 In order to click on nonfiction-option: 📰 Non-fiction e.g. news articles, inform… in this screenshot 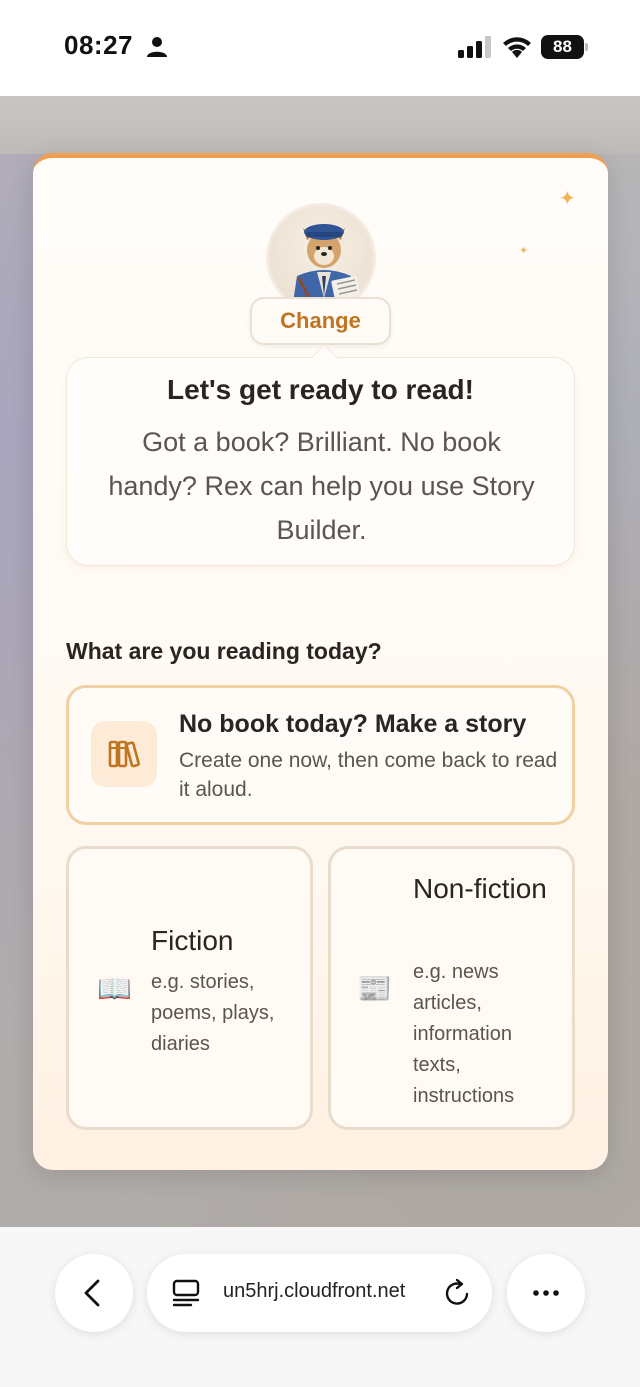, I will do `click(451, 988)`.